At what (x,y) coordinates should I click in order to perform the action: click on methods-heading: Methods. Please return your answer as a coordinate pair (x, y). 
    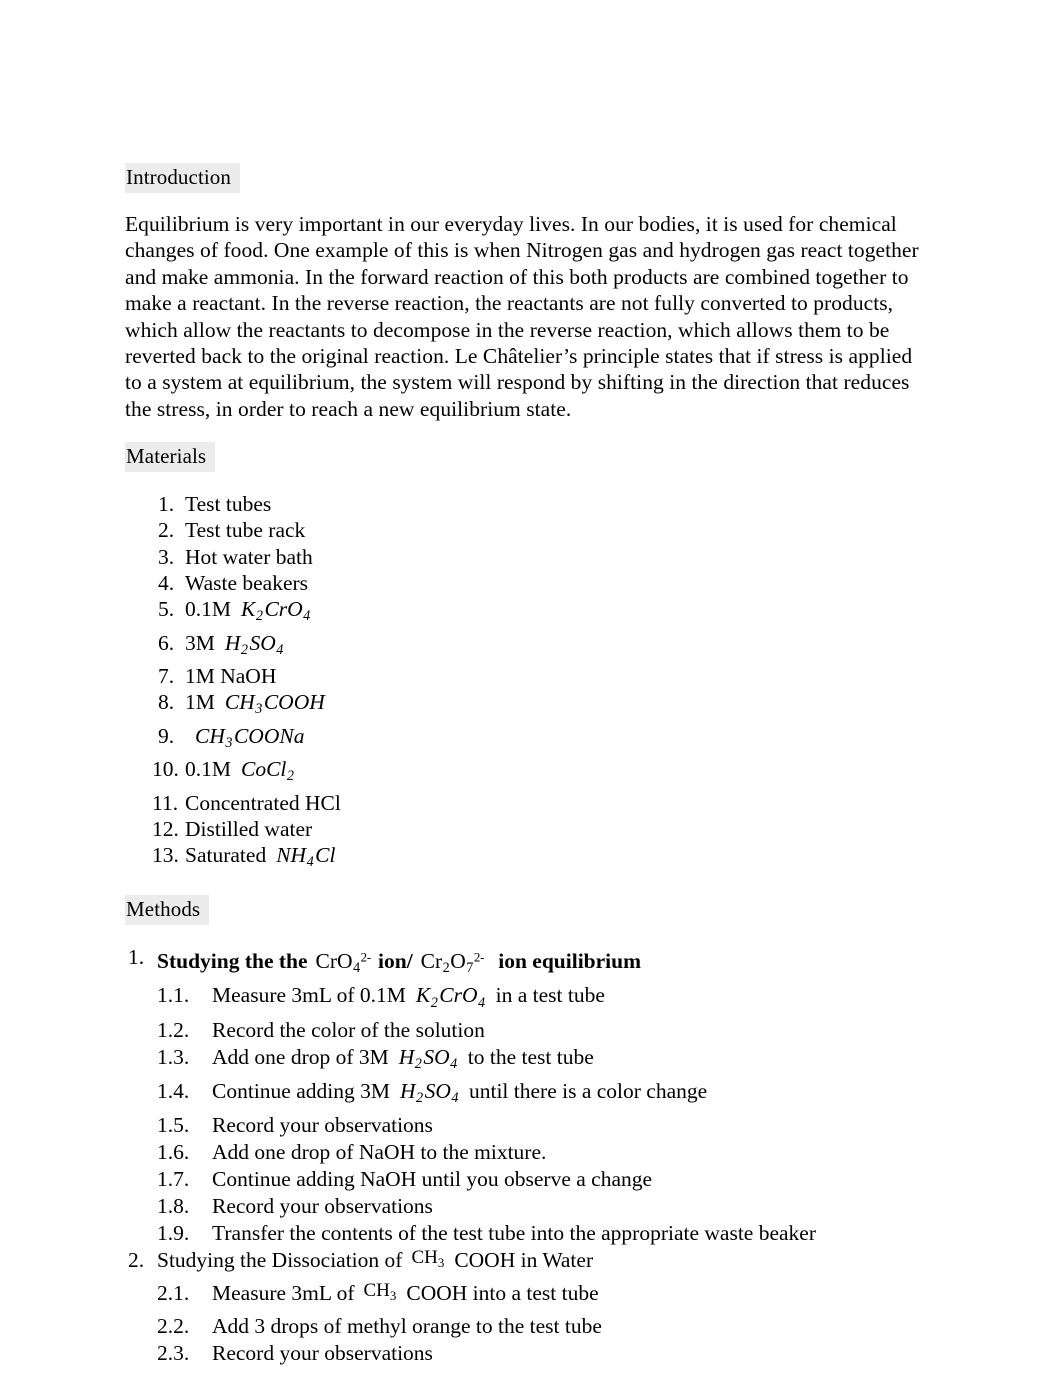
    Looking at the image, I should click on (167, 910).